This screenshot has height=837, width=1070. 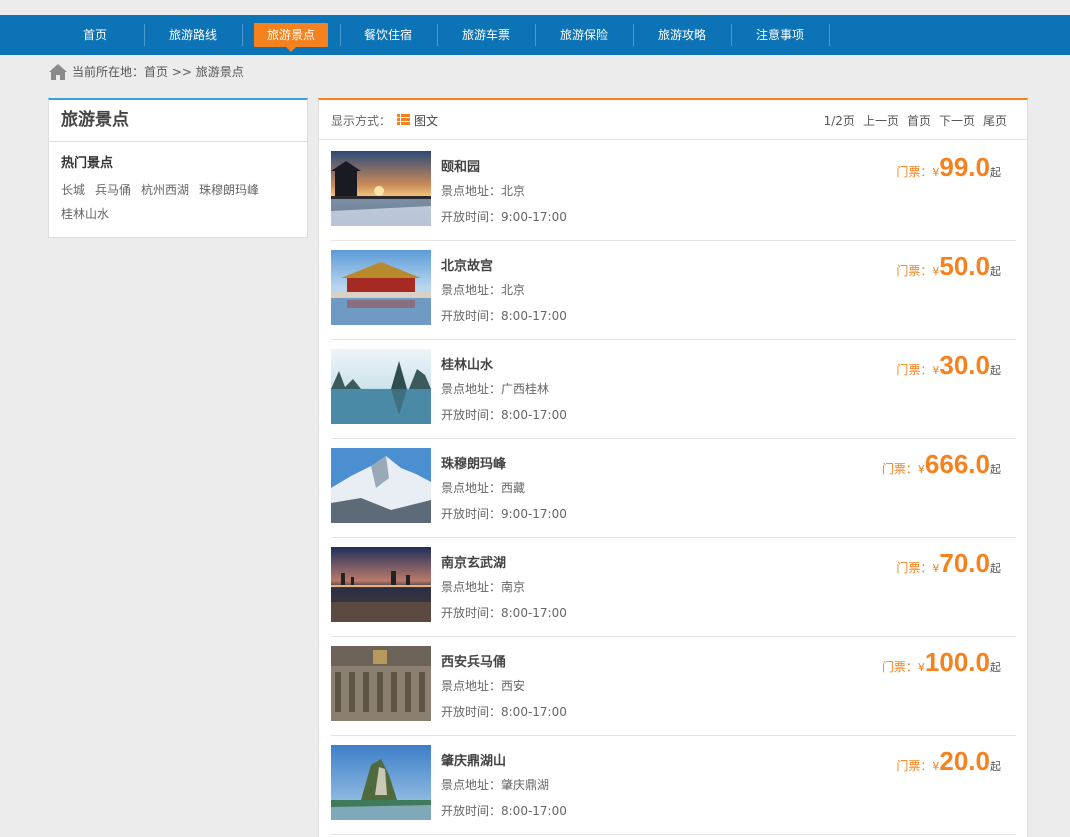 What do you see at coordinates (673, 389) in the screenshot?
I see `list-item: 桂林山水 景点地址：广西桂林 开放时间：8:00-17:00 门票：¥30.0起` at bounding box center [673, 389].